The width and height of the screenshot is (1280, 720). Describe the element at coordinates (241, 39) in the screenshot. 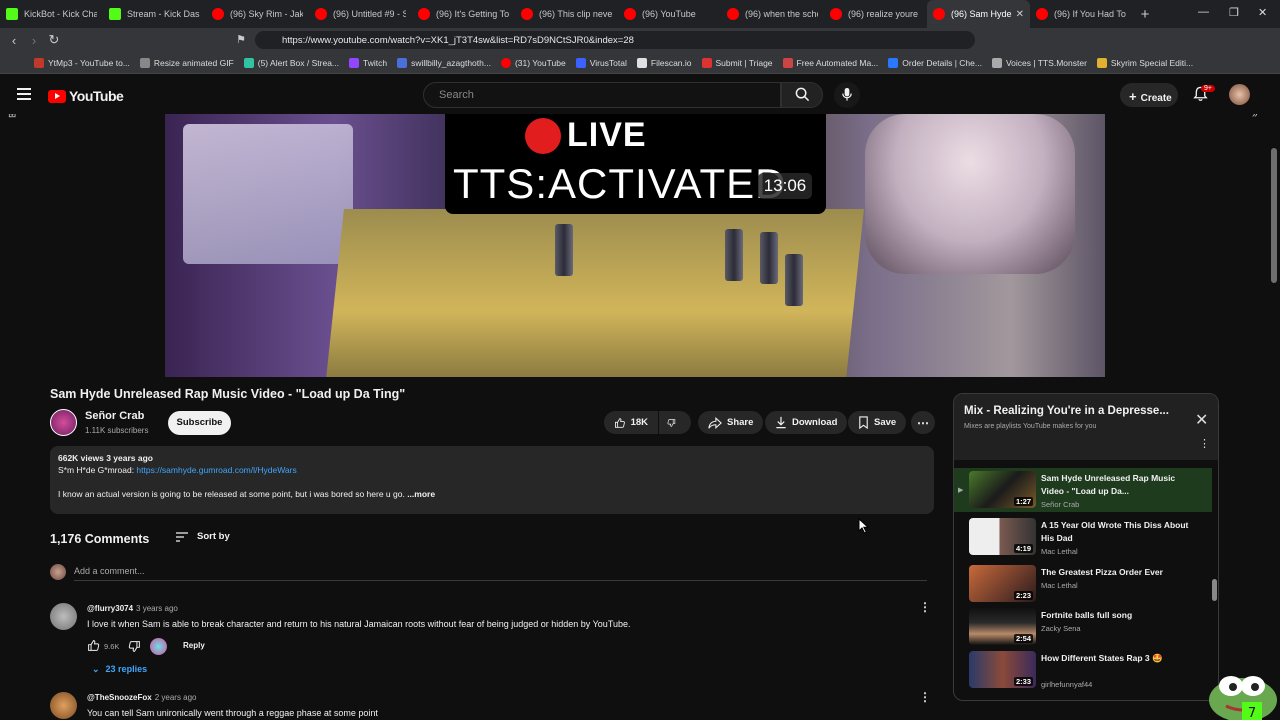

I see `bookmark-icon: ⚑` at that location.